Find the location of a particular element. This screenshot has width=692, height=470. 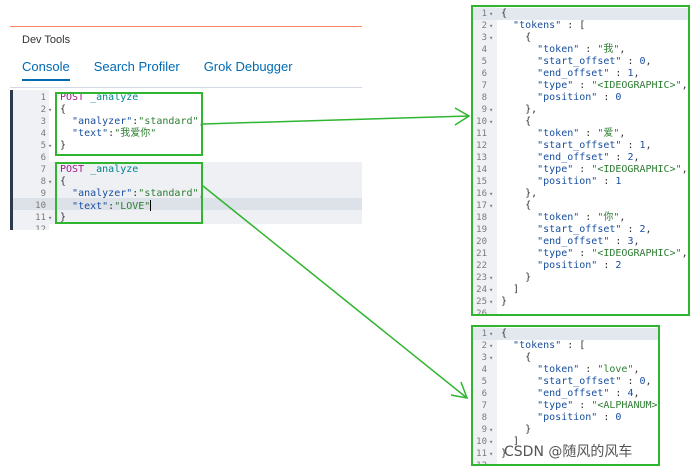

line-number: 23 is located at coordinates (481, 278).